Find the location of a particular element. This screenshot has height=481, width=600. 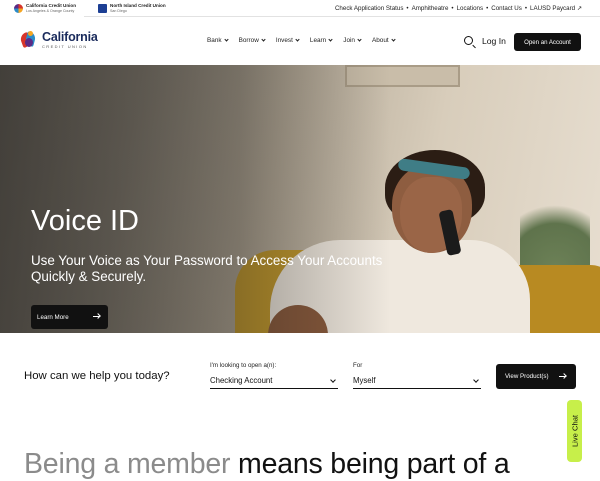

logo-subtext: CREDIT UNION is located at coordinates (65, 46).